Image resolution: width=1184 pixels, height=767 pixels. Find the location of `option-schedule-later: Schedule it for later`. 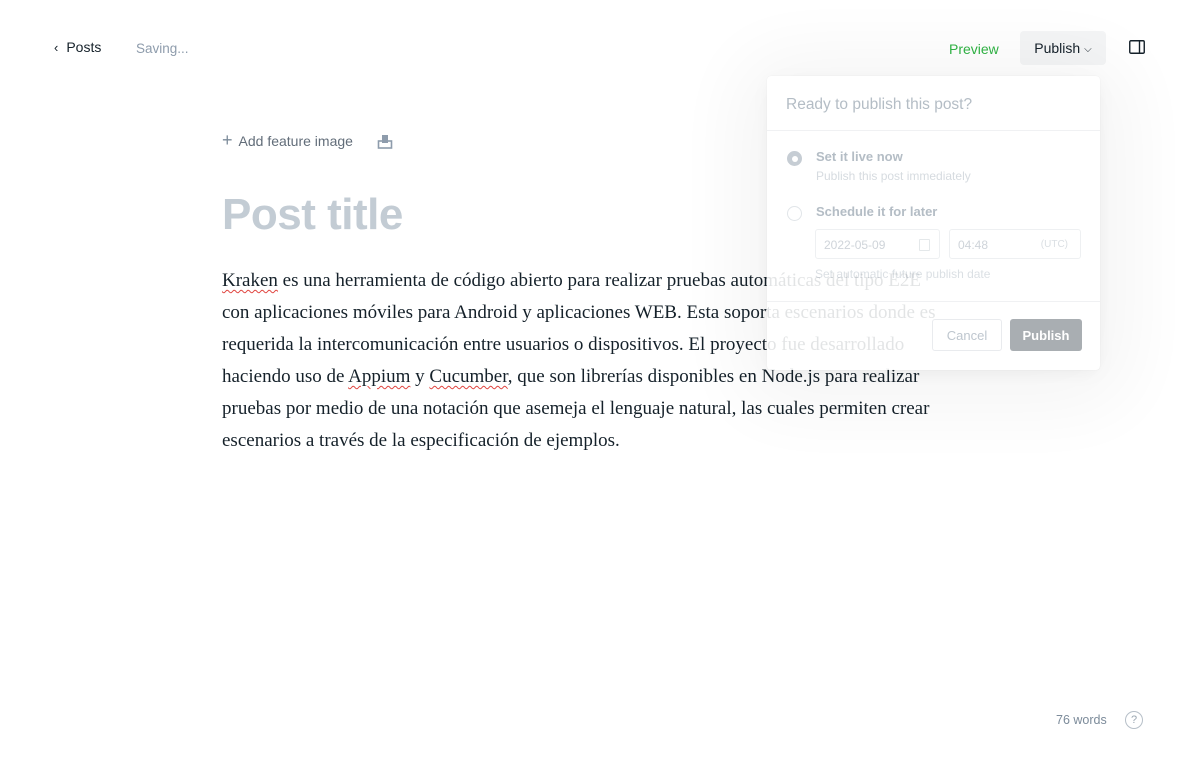

option-schedule-later: Schedule it for later is located at coordinates (862, 212).